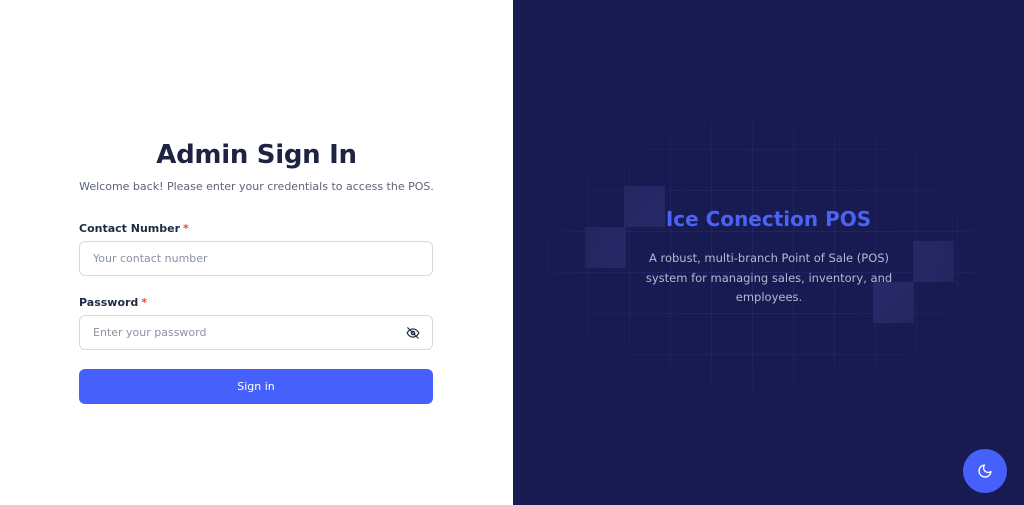 The image size is (1024, 505). What do you see at coordinates (109, 302) in the screenshot?
I see `password-label-text: Password` at bounding box center [109, 302].